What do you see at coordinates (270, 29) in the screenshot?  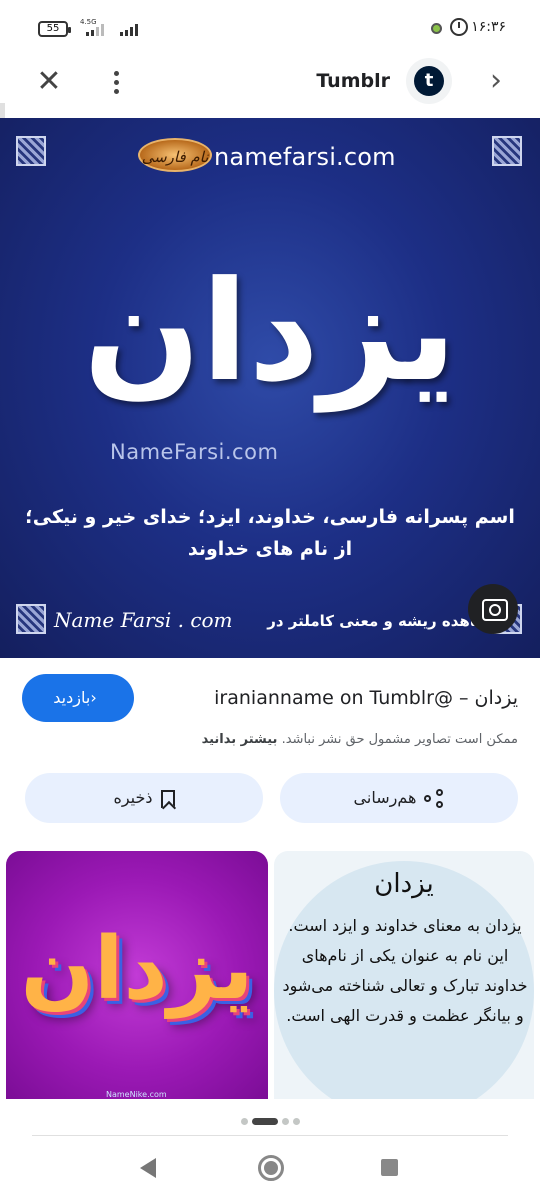 I see `status-bar: 55 4.5G ۱۶:۳۶` at bounding box center [270, 29].